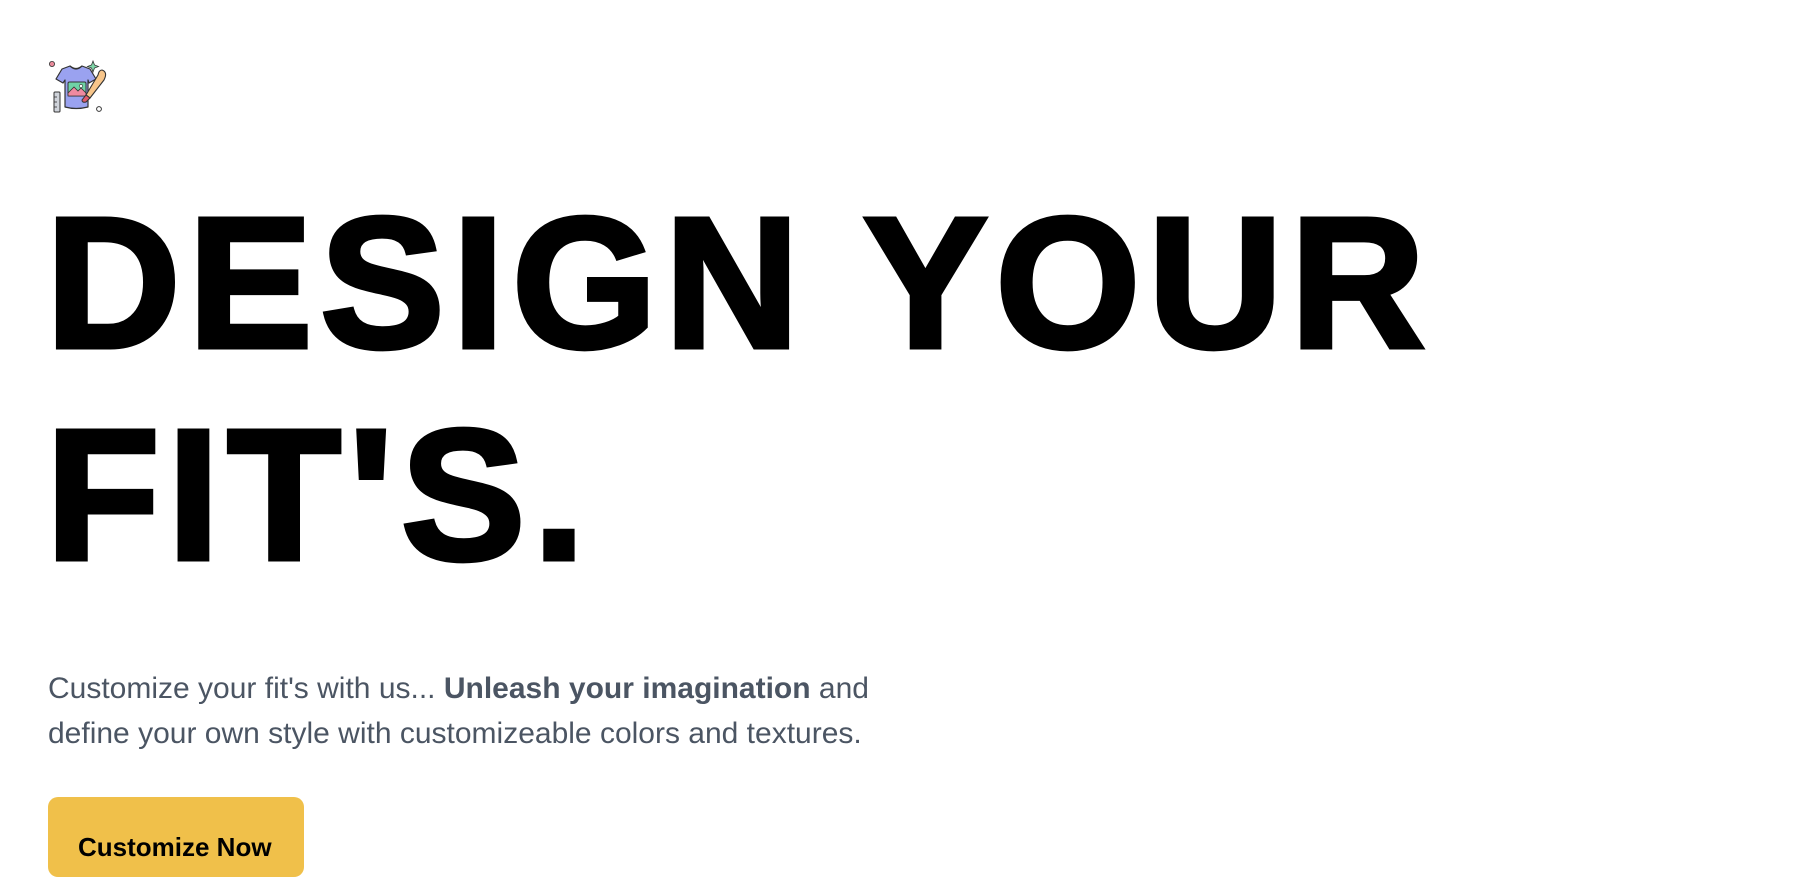  I want to click on tagline-highlight-text: Unleash your imagination, so click(627, 688).